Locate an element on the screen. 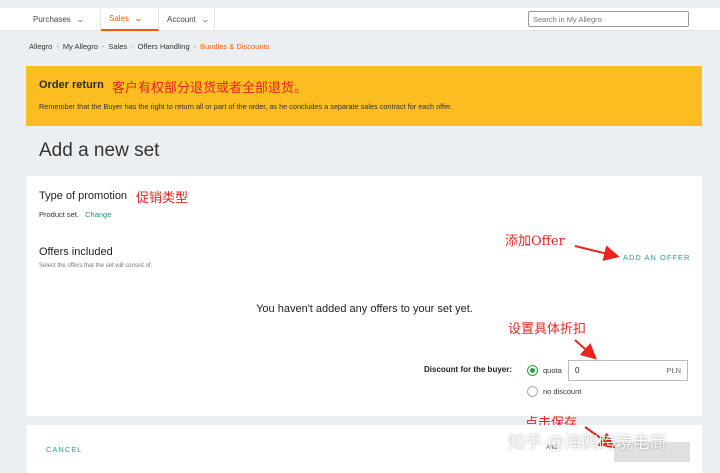 This screenshot has height=473, width=720. change-promotion-link: Change is located at coordinates (98, 214).